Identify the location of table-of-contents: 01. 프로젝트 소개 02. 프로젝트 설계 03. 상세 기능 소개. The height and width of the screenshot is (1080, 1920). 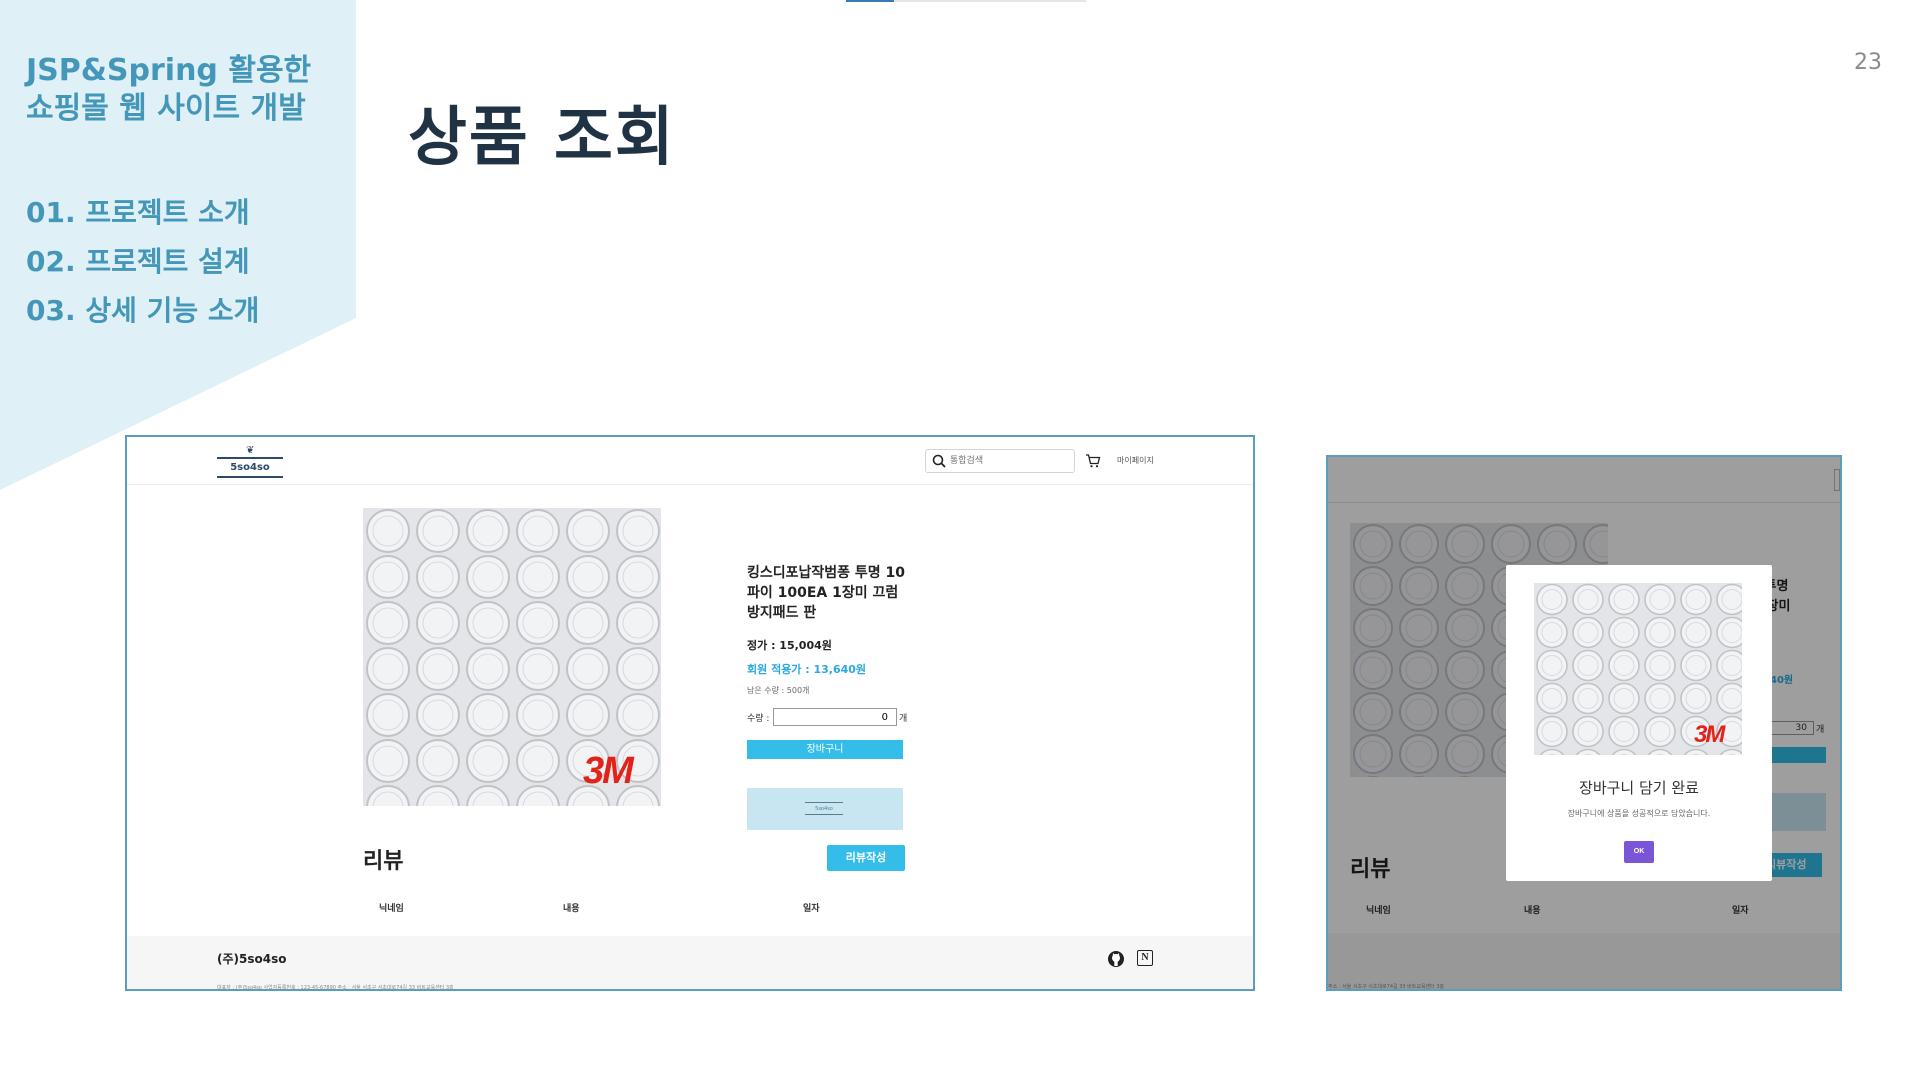
(142, 261).